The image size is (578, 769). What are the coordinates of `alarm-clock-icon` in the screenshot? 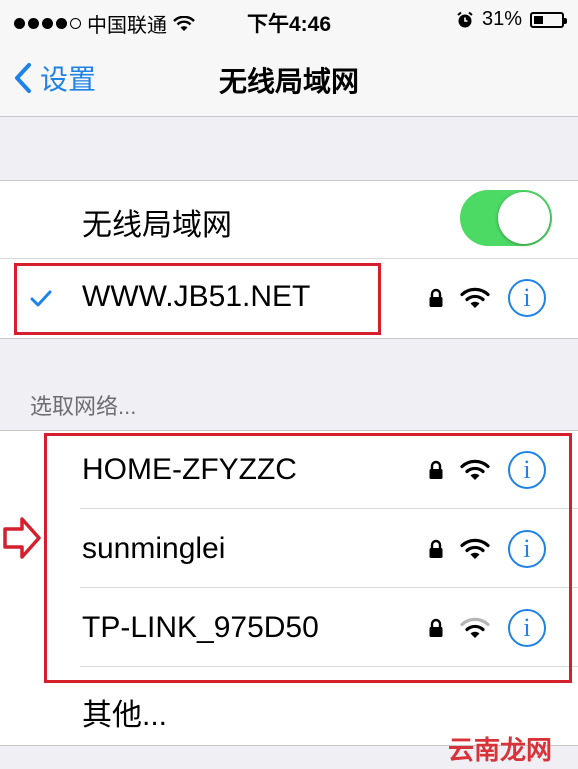 It's located at (465, 19).